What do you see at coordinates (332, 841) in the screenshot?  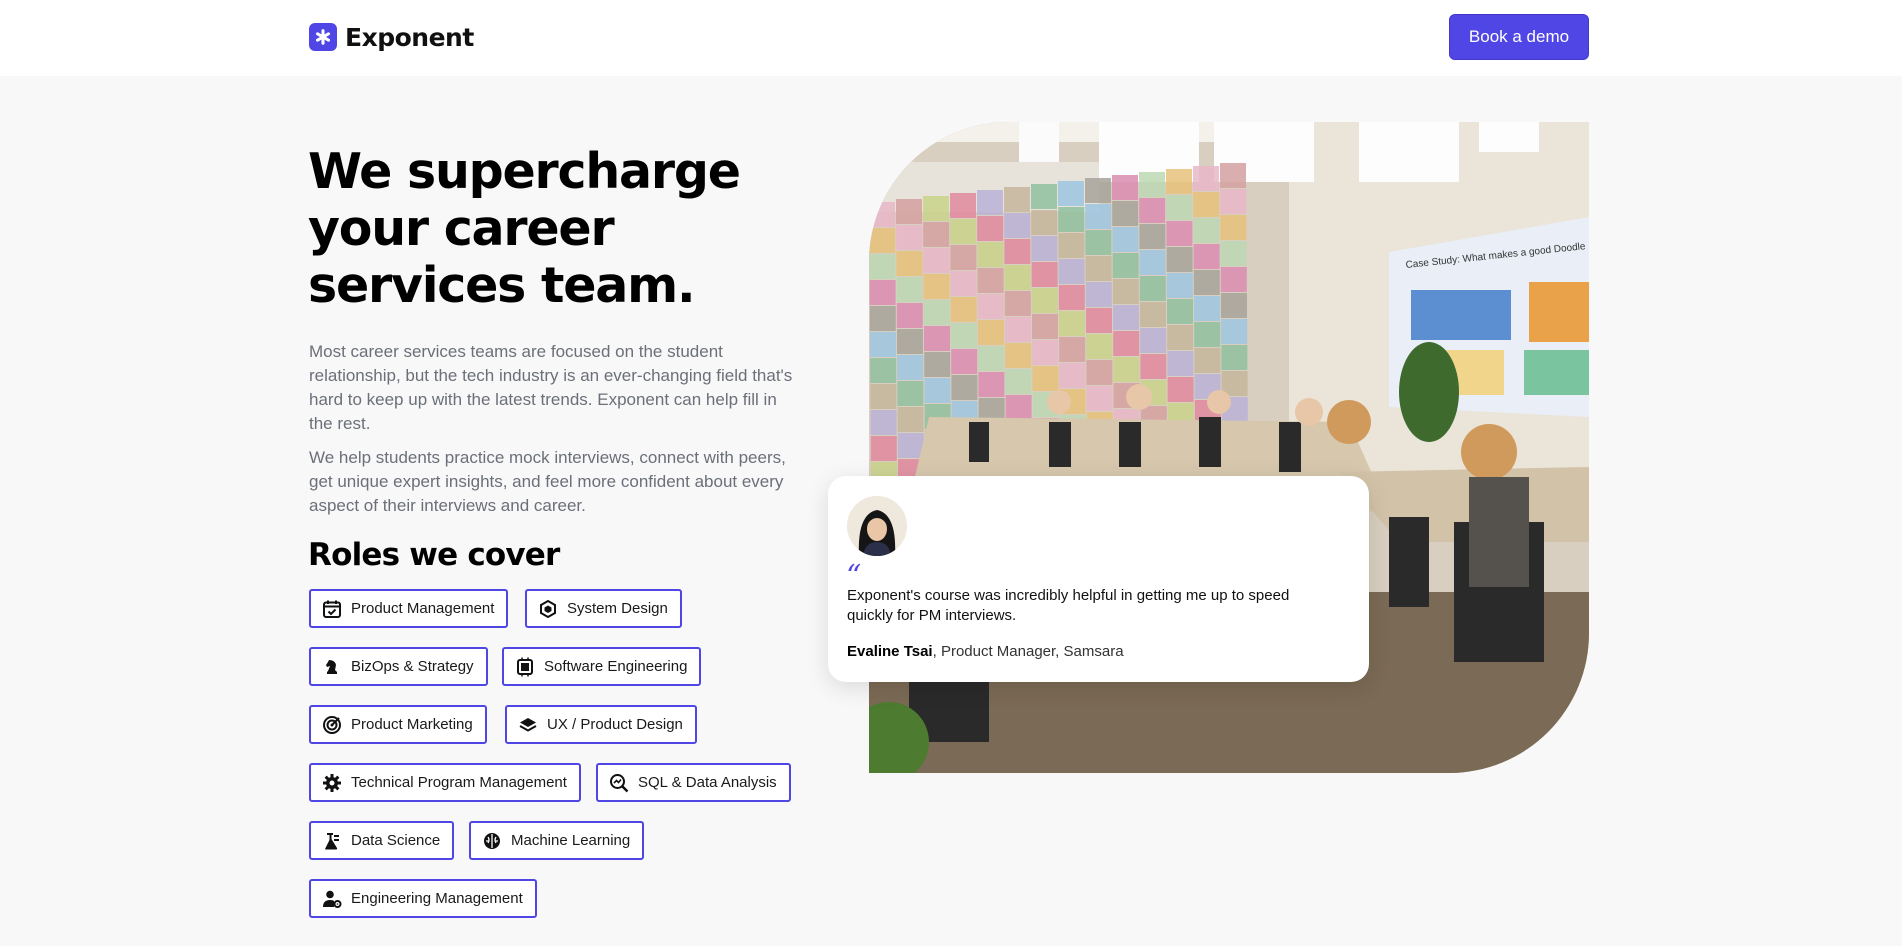 I see `flask-icon` at bounding box center [332, 841].